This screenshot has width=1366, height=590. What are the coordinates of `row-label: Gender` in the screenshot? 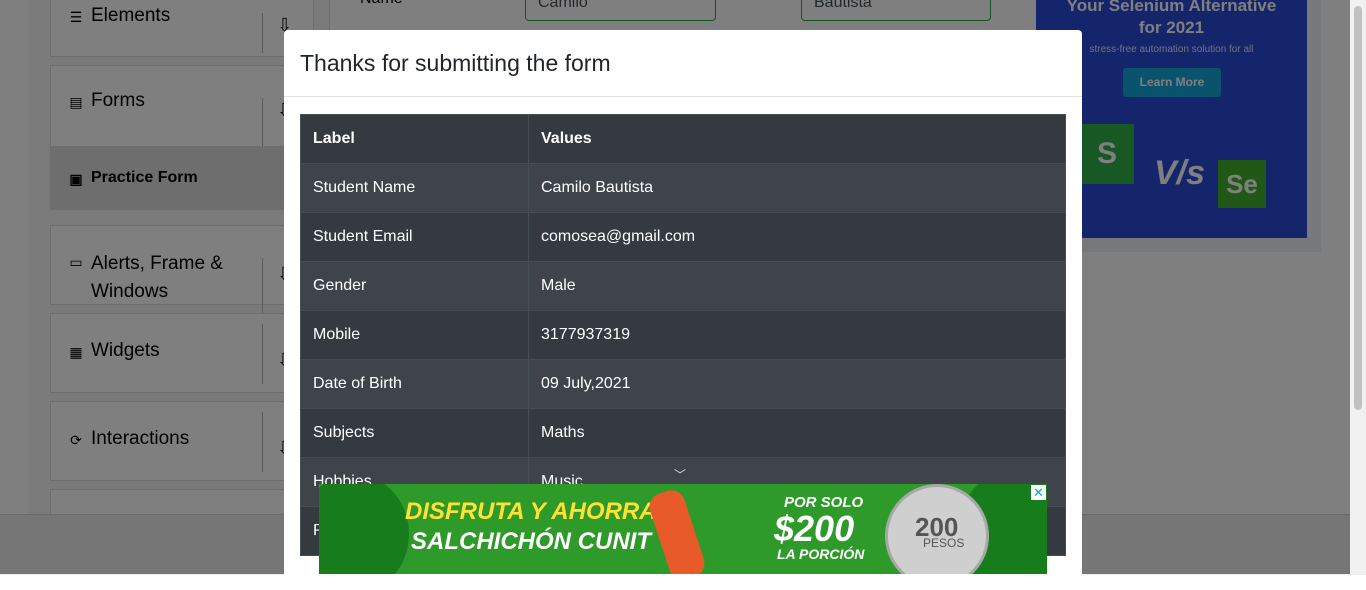 It's located at (414, 286).